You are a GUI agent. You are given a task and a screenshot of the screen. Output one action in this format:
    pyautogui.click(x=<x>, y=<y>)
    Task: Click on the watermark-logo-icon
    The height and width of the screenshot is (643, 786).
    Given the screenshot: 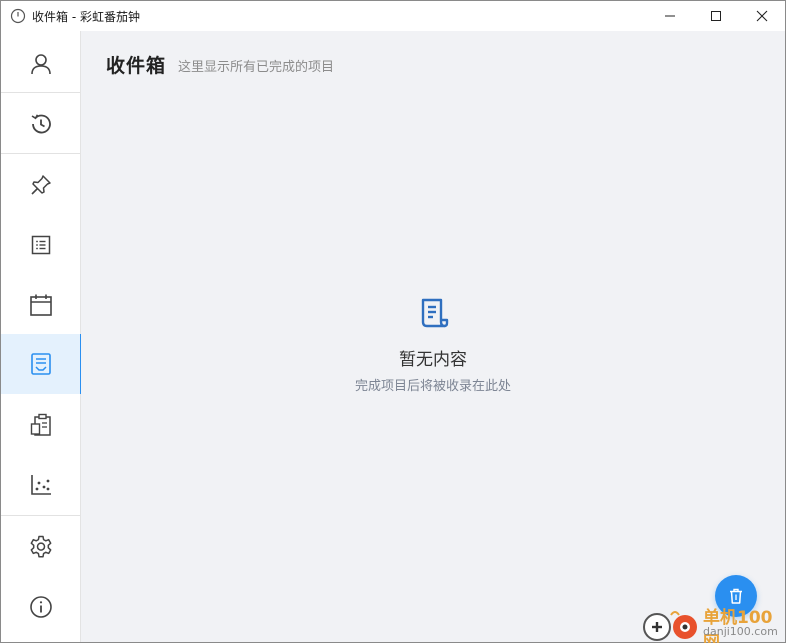 What is the action you would take?
    pyautogui.click(x=670, y=626)
    